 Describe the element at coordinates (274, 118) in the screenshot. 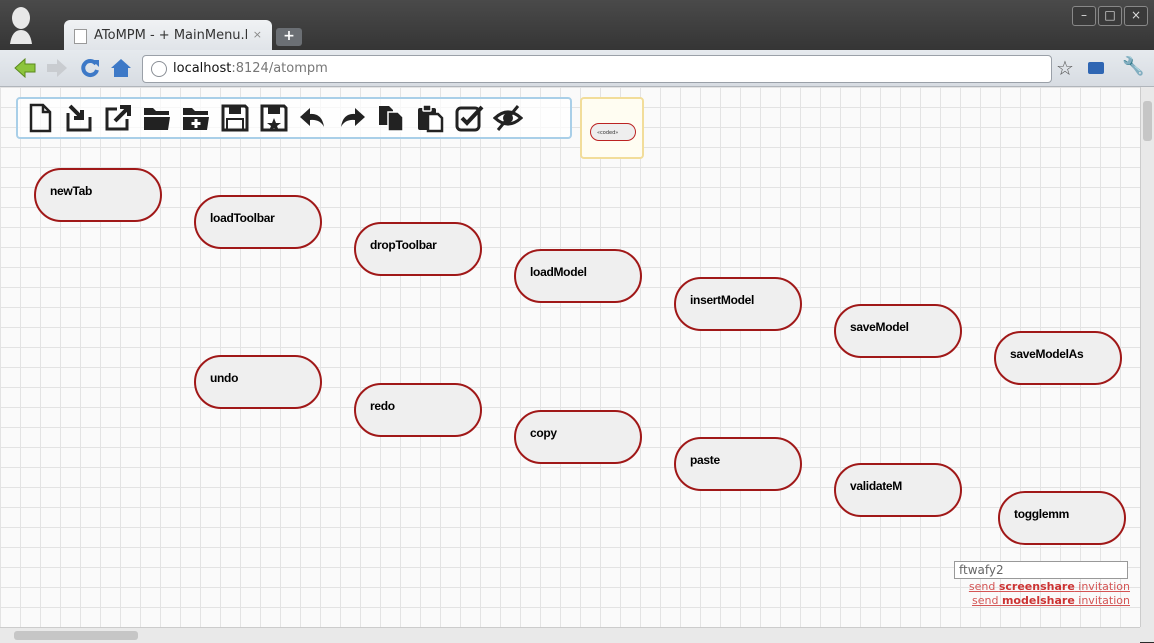

I see `save-as-icon` at that location.